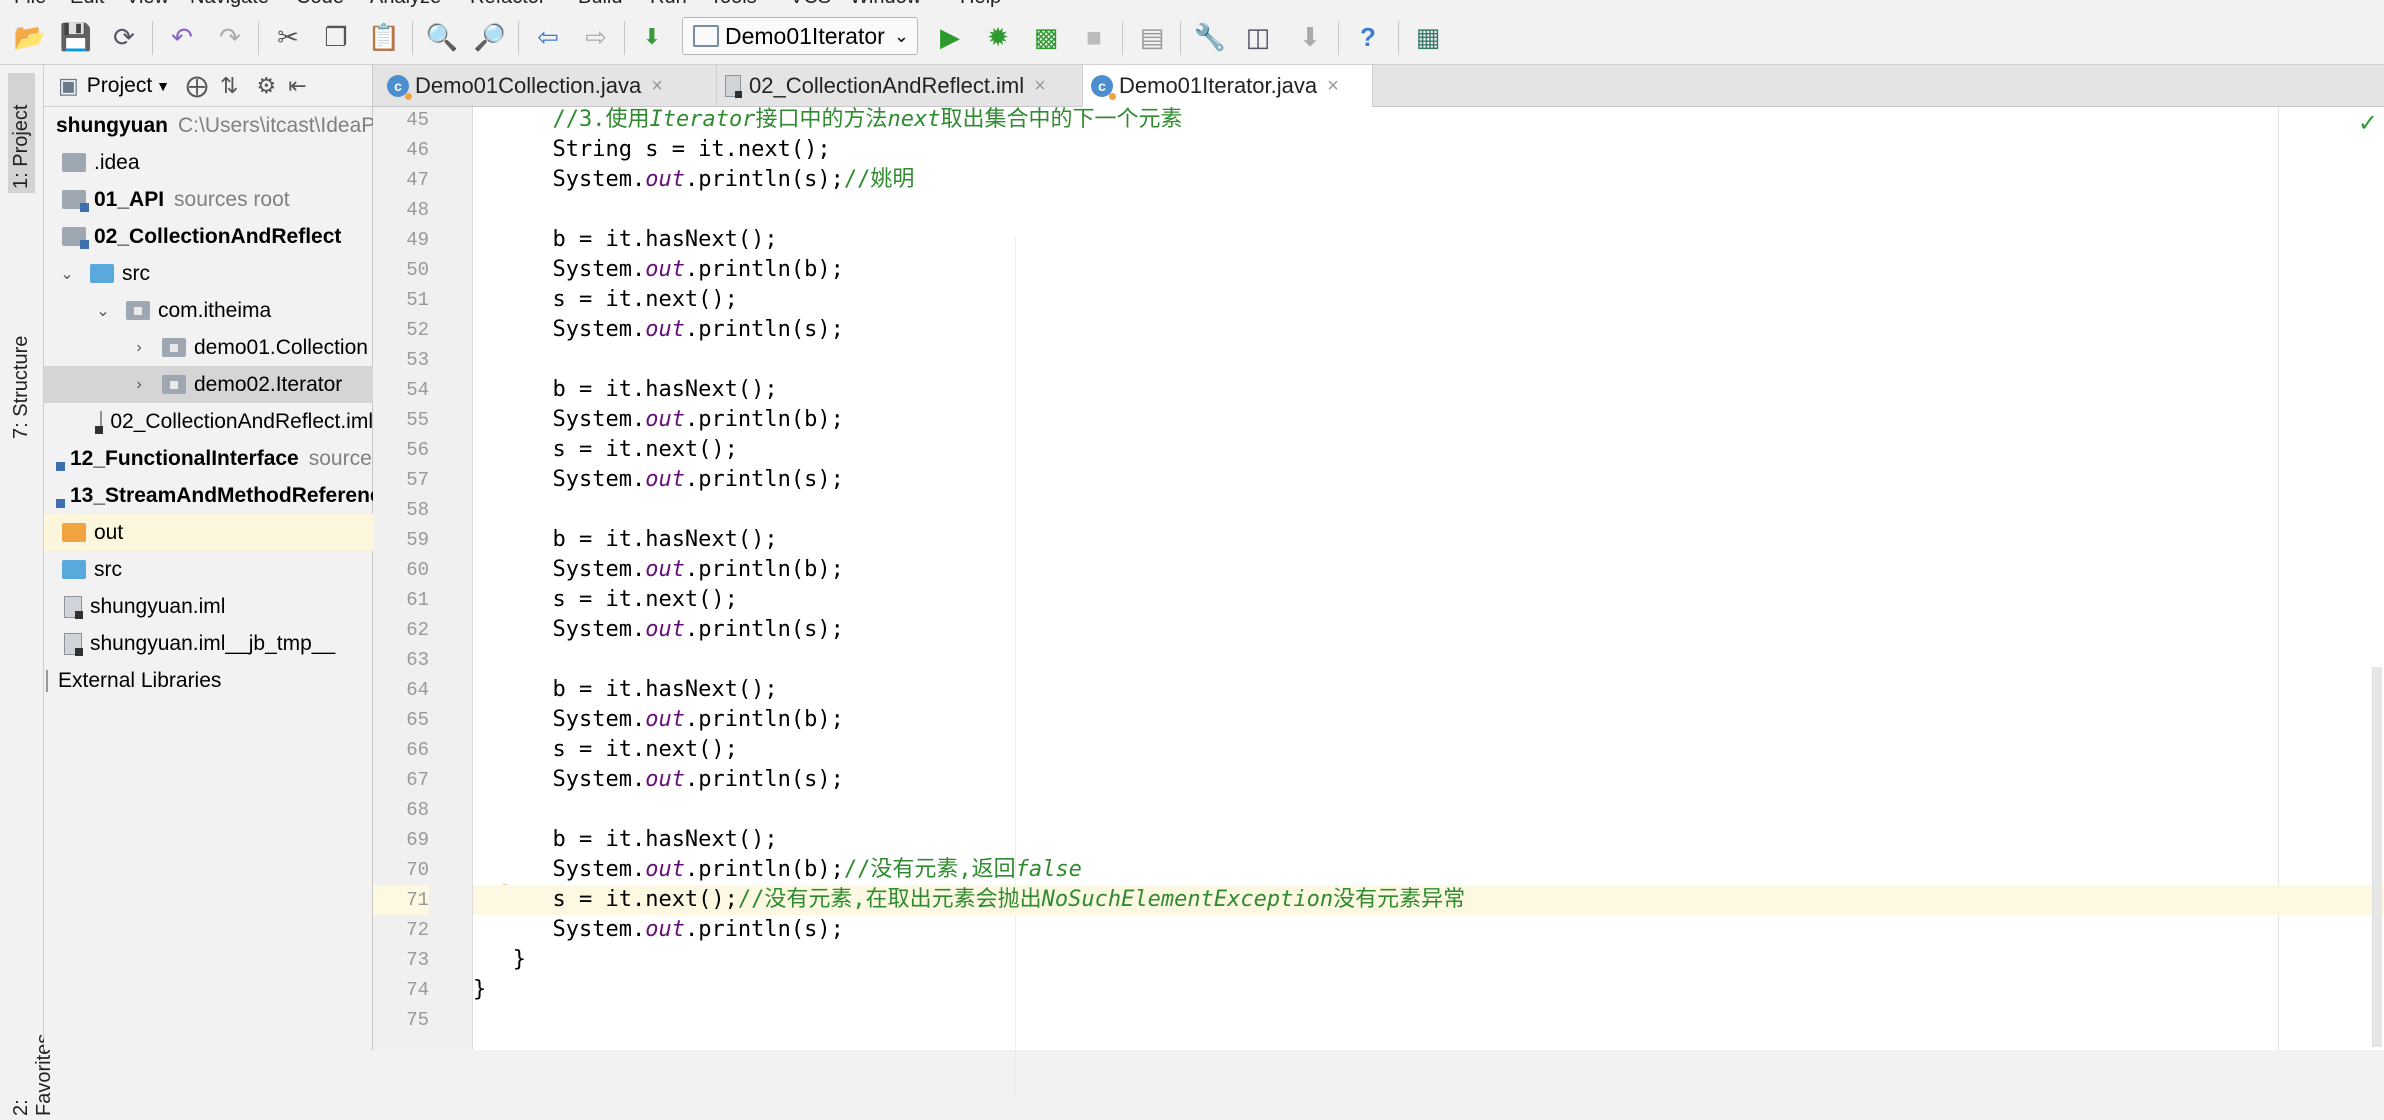 The width and height of the screenshot is (2384, 1120). Describe the element at coordinates (417, 810) in the screenshot. I see `line-number: 68` at that location.